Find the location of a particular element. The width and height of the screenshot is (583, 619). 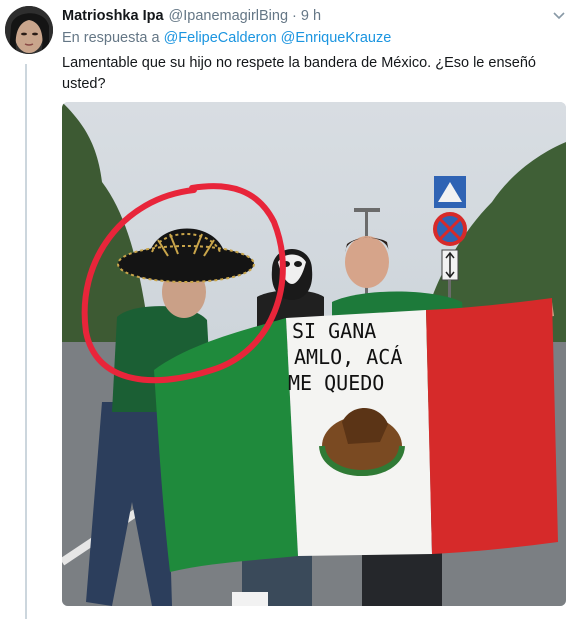

mention-link-enriquekrauze: @EnriqueKrauze is located at coordinates (336, 38).